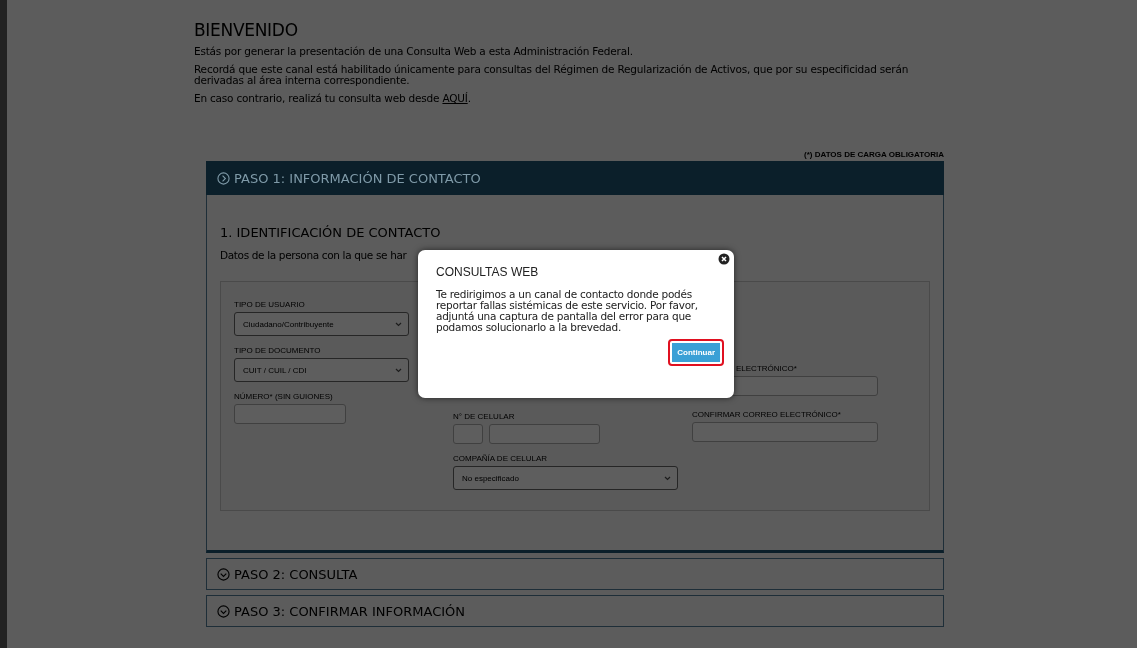 This screenshot has height=648, width=1137. I want to click on select-field: Ciudadano/Contribuyente, so click(321, 324).